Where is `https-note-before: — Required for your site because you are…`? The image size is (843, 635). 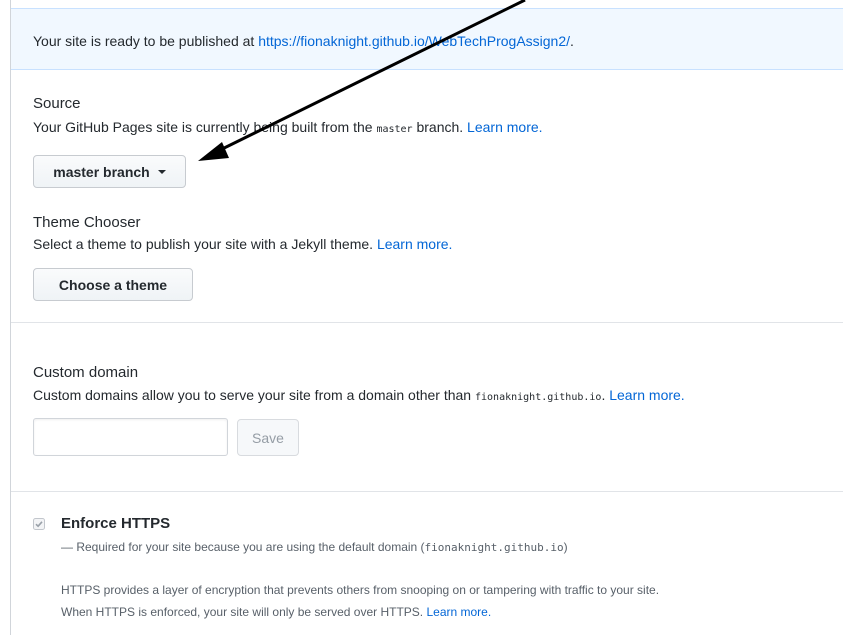 https-note-before: — Required for your site because you are… is located at coordinates (243, 547).